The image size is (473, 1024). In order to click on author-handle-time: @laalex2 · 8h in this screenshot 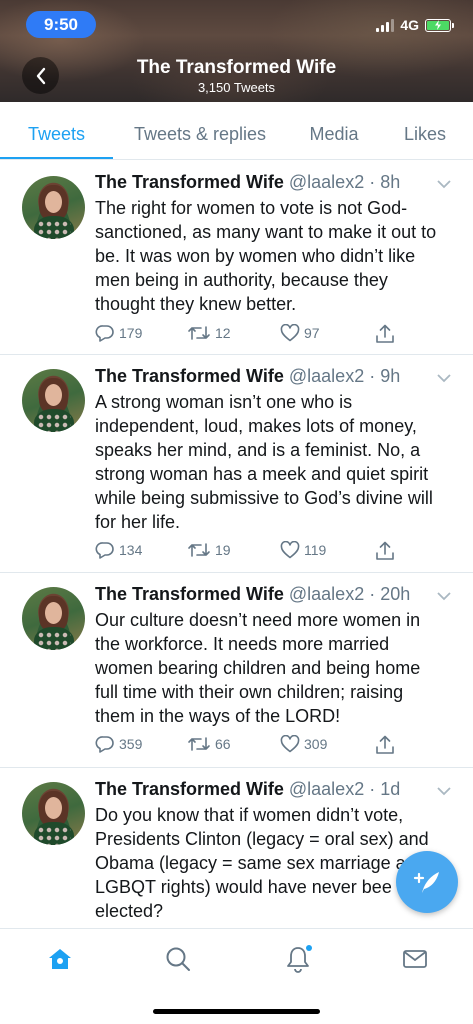, I will do `click(344, 182)`.